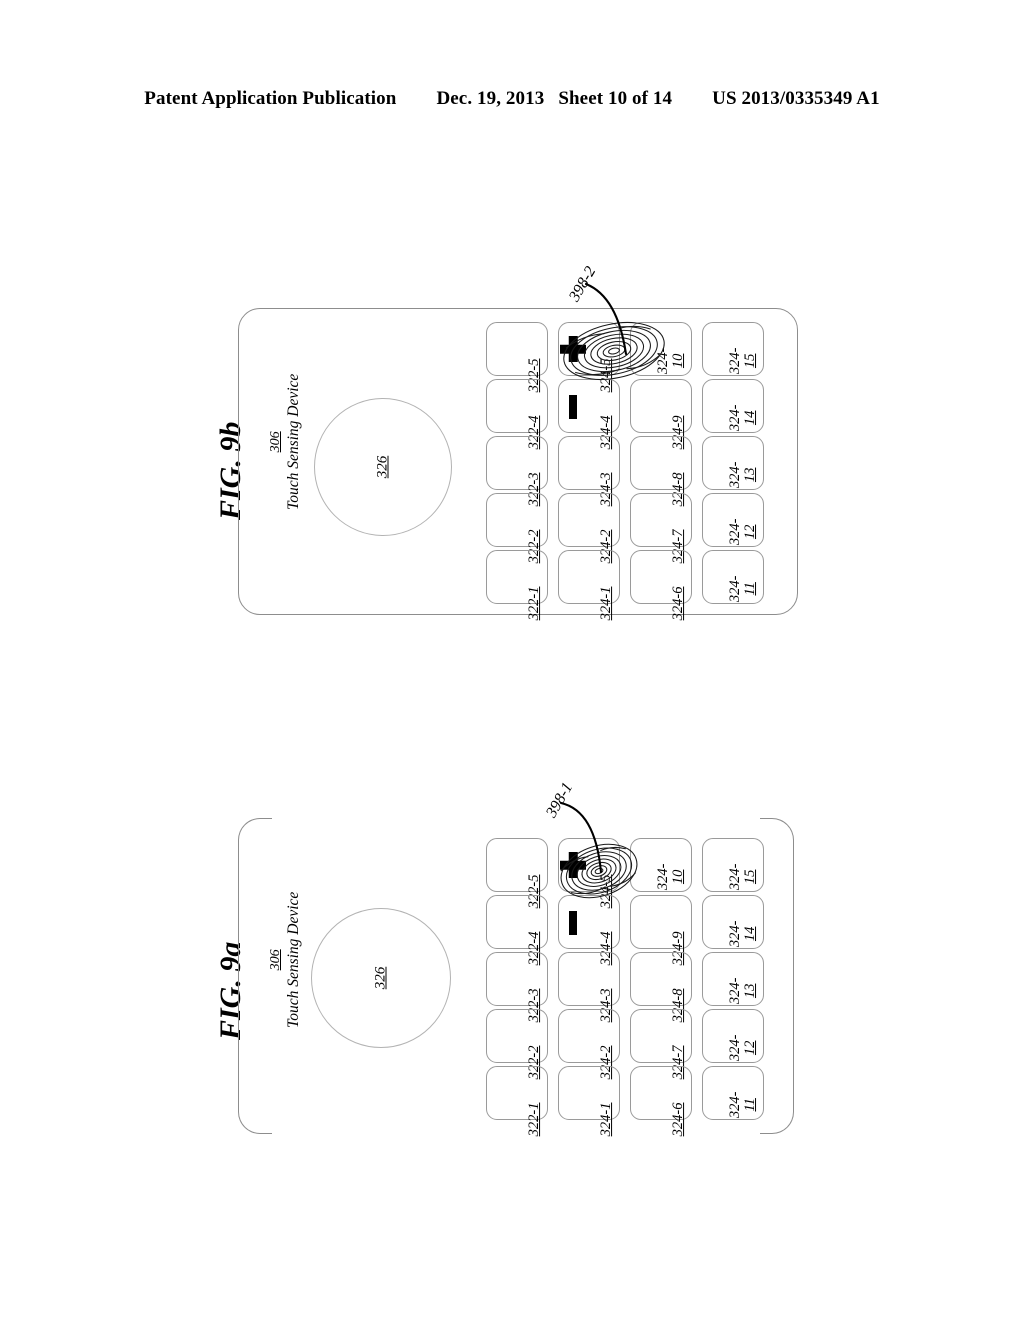 This screenshot has height=1320, width=1024. I want to click on key-label-324-14: 324- 14, so click(743, 934).